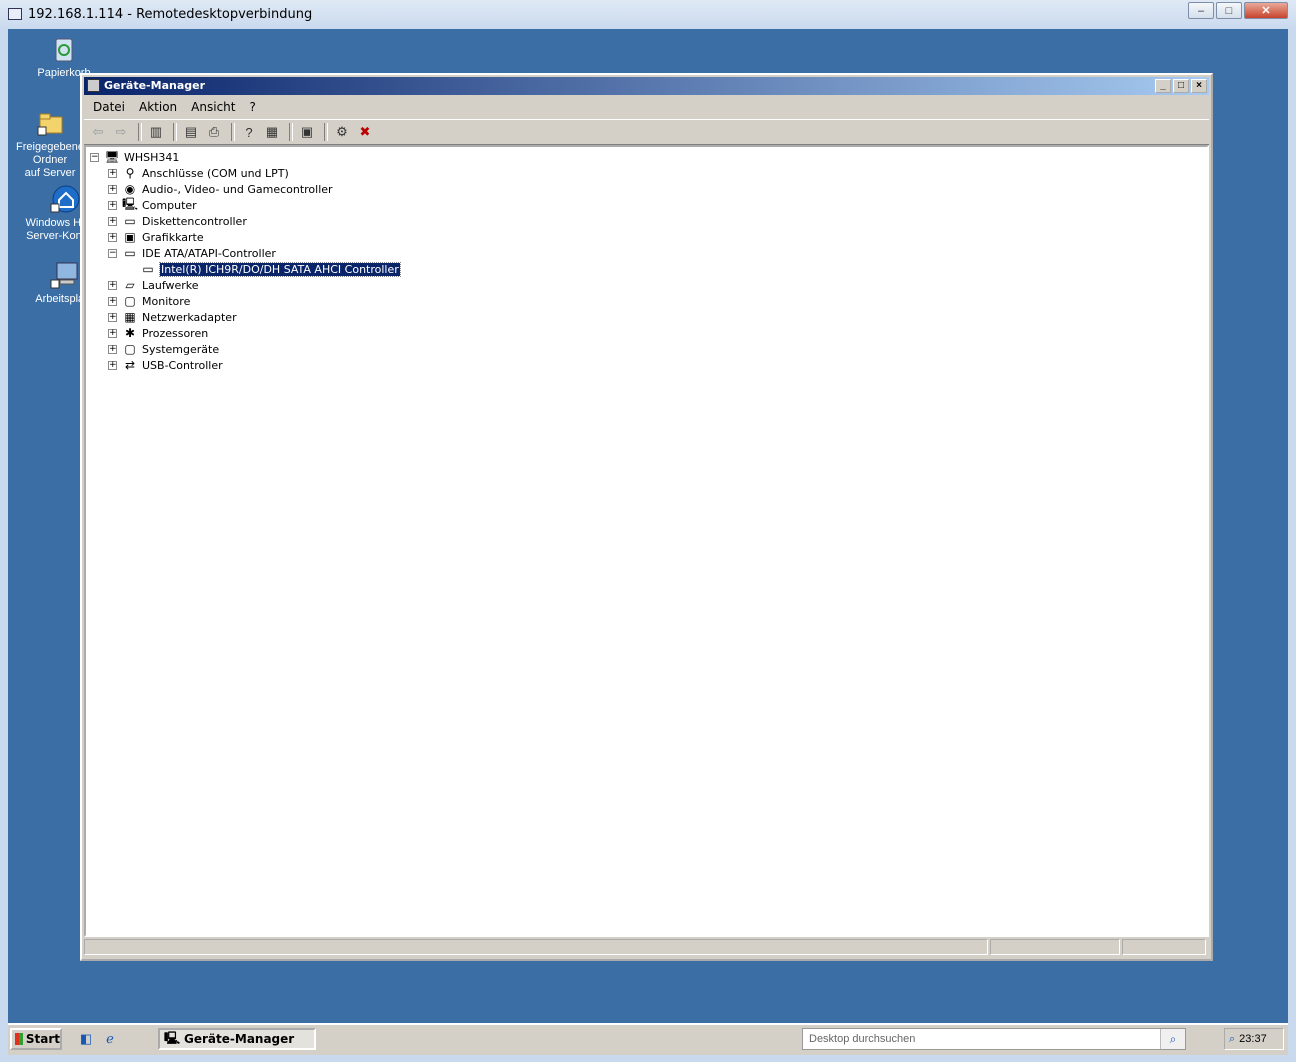 This screenshot has width=1296, height=1062. Describe the element at coordinates (307, 132) in the screenshot. I see `update-driver-icon: ▣` at that location.